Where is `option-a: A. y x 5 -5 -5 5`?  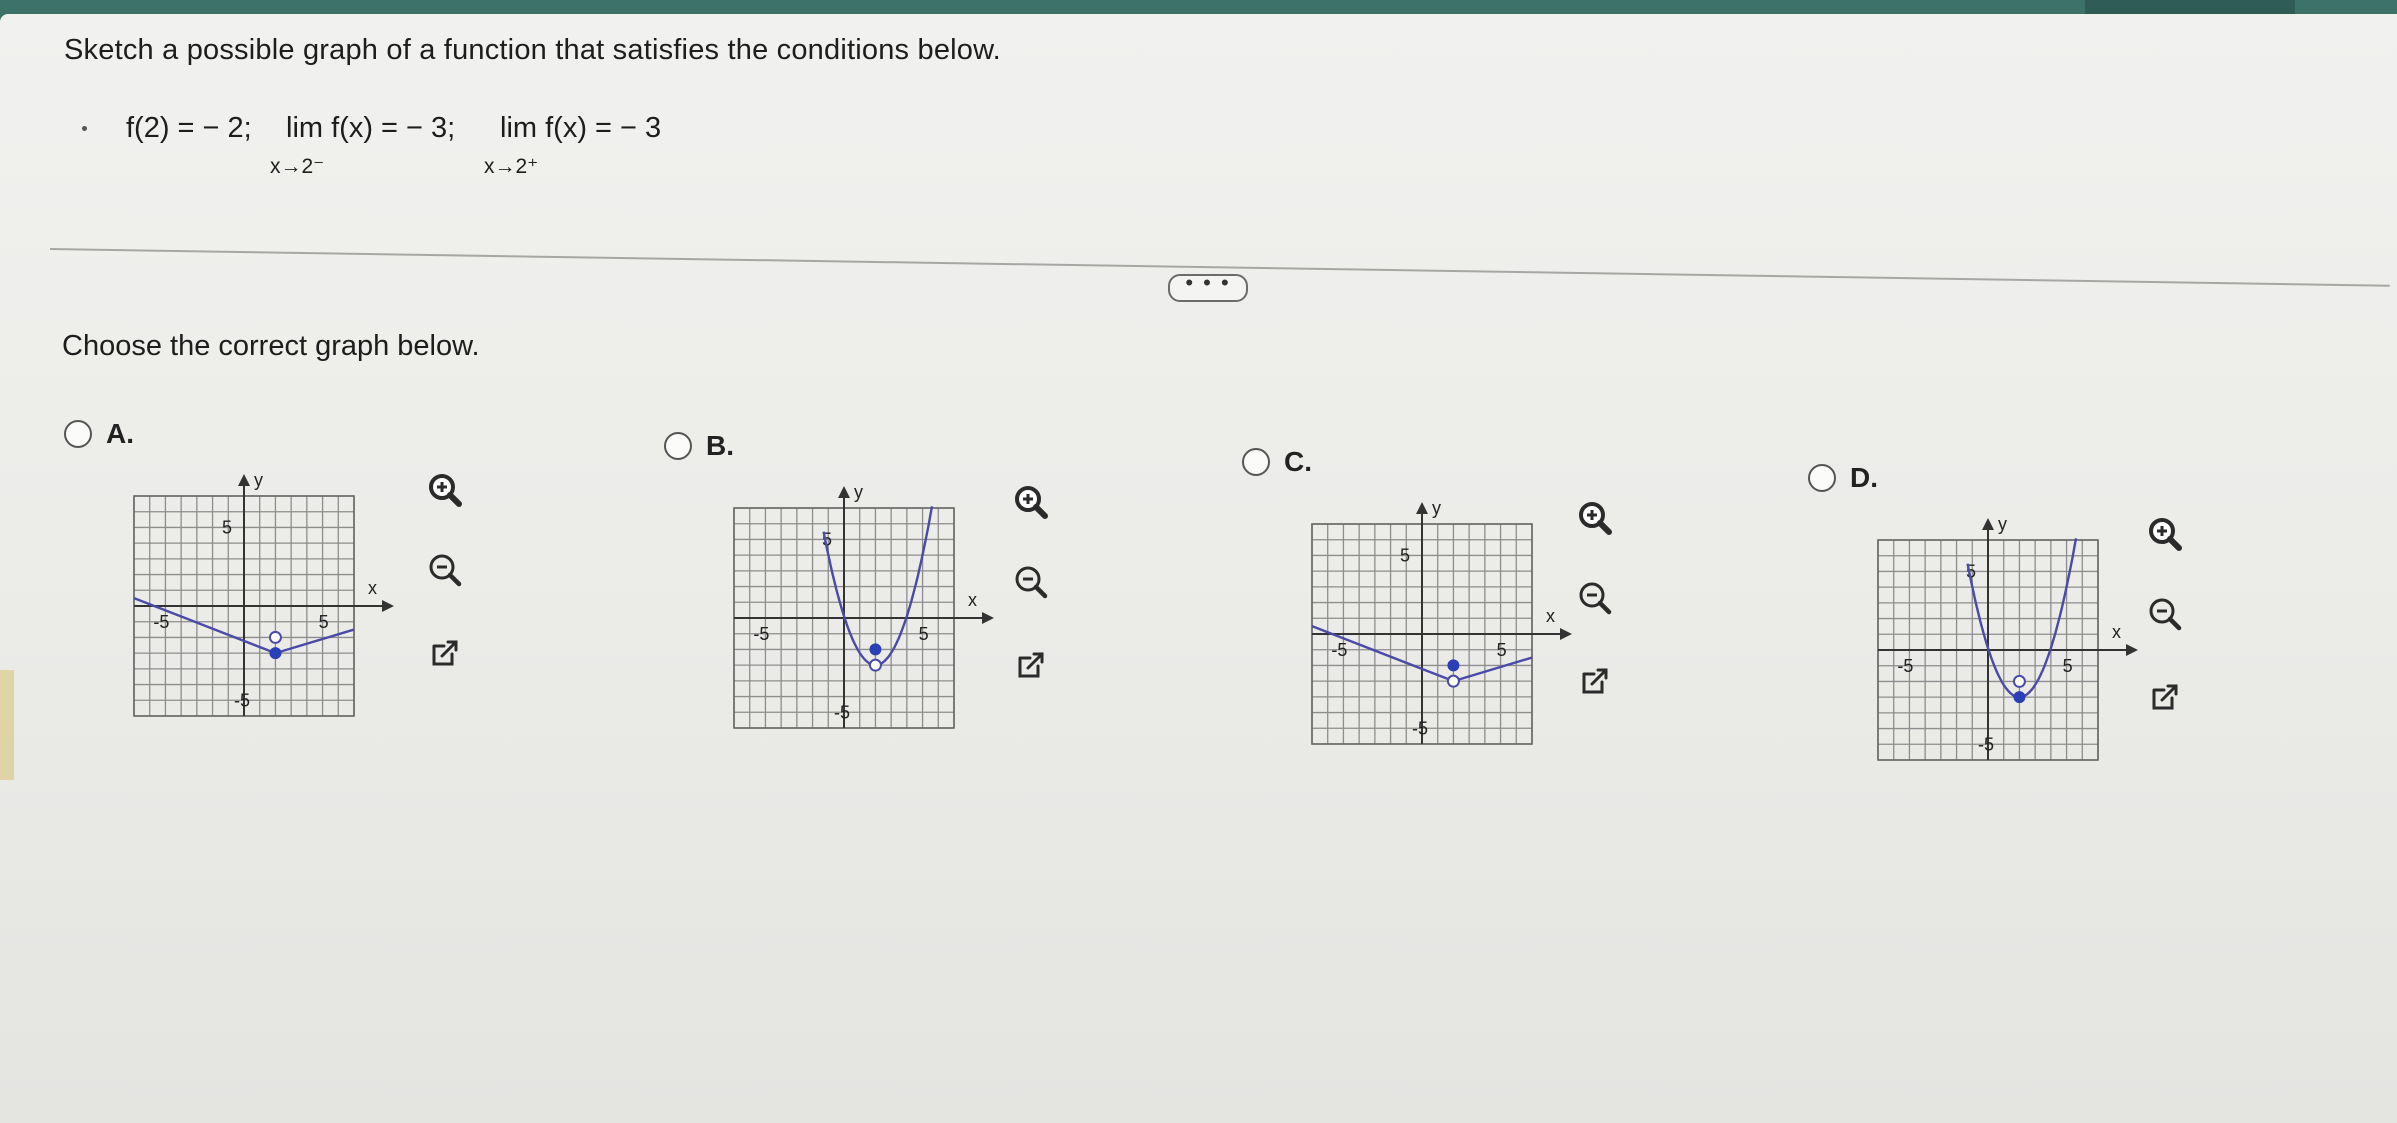 option-a: A. y x 5 -5 -5 5 is located at coordinates (324, 568).